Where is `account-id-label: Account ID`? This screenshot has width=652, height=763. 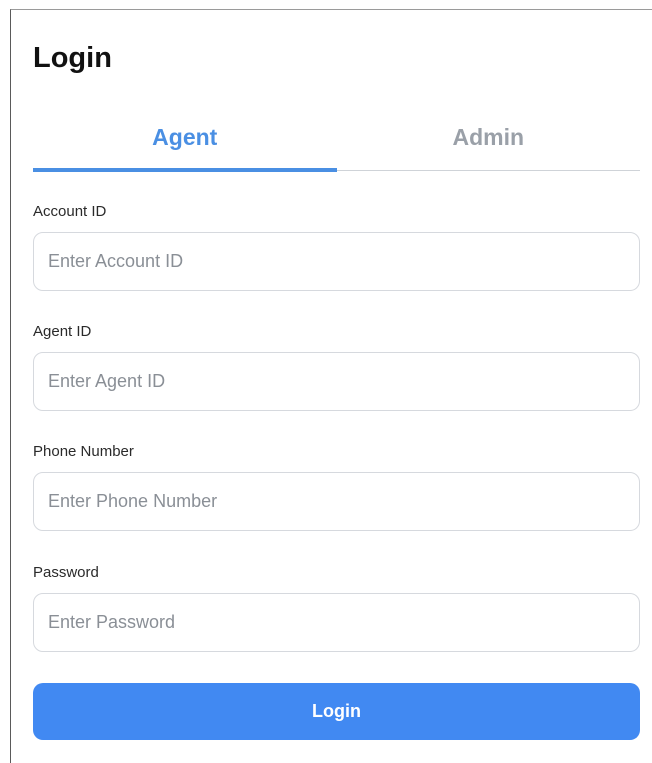
account-id-label: Account ID is located at coordinates (70, 211).